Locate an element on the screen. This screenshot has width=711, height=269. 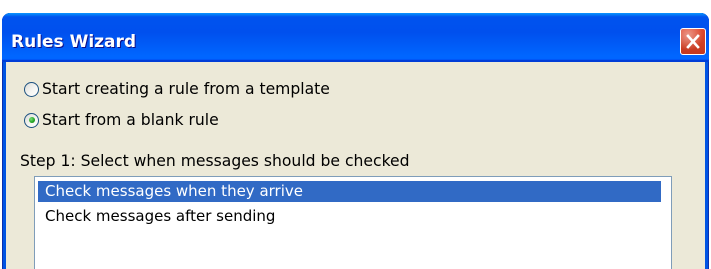
close-button is located at coordinates (693, 41).